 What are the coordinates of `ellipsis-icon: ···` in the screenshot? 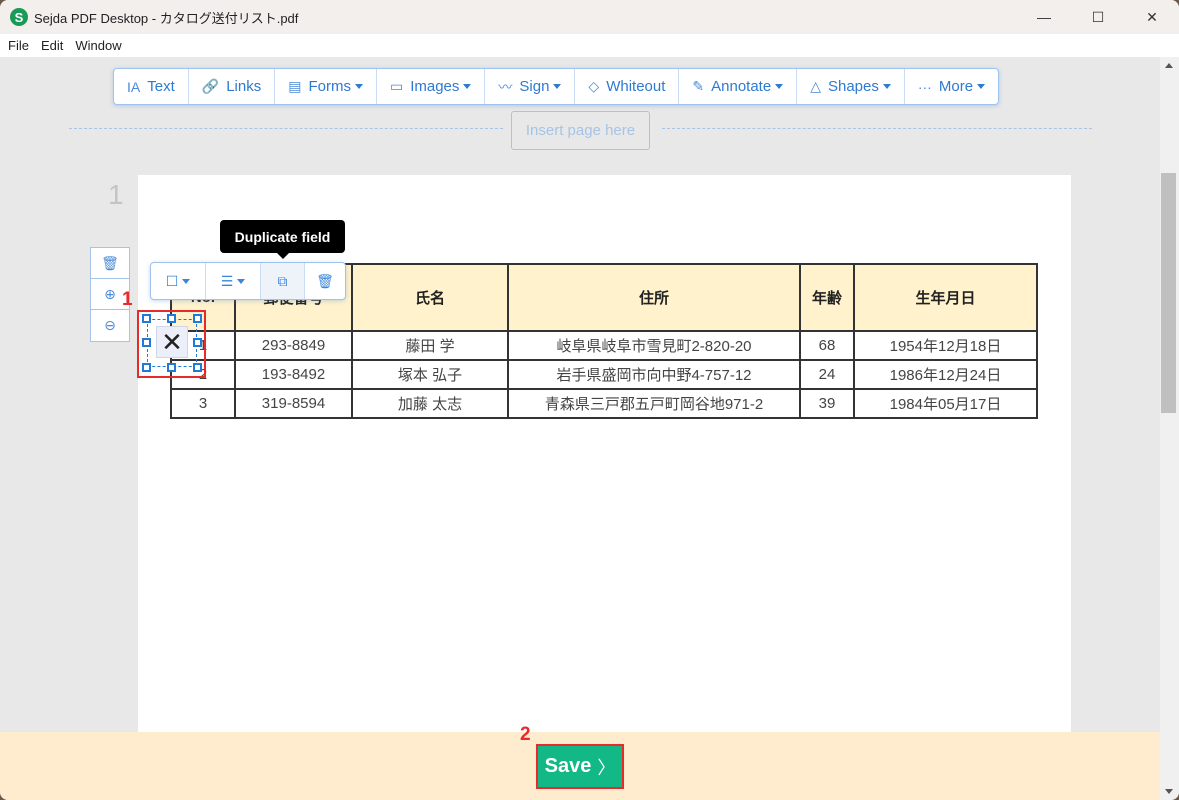 It's located at (924, 86).